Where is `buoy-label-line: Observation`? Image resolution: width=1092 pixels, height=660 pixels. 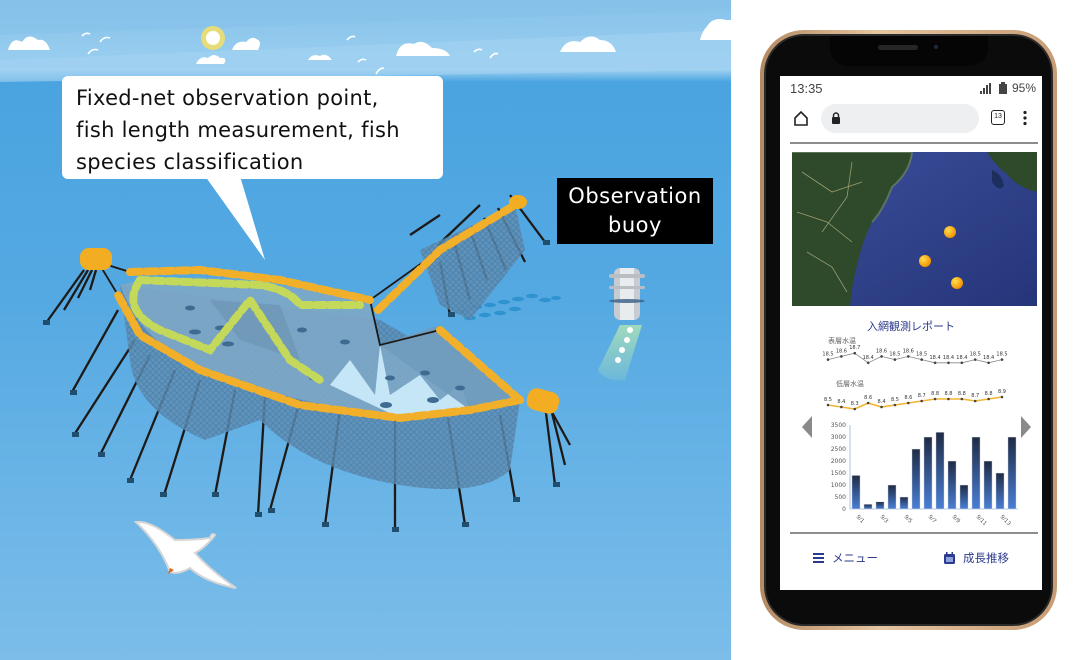
buoy-label-line: Observation is located at coordinates (635, 196).